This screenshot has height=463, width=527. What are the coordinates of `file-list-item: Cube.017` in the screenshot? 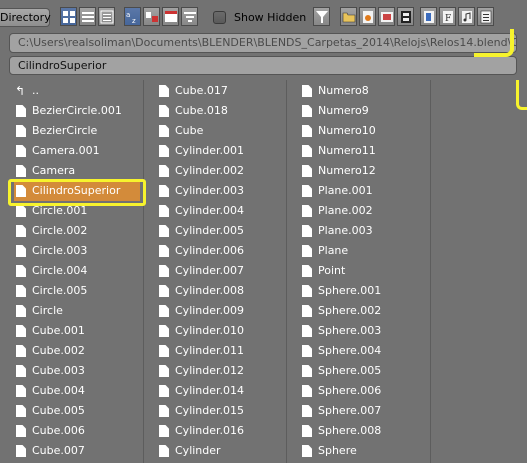 It's located at (212, 91).